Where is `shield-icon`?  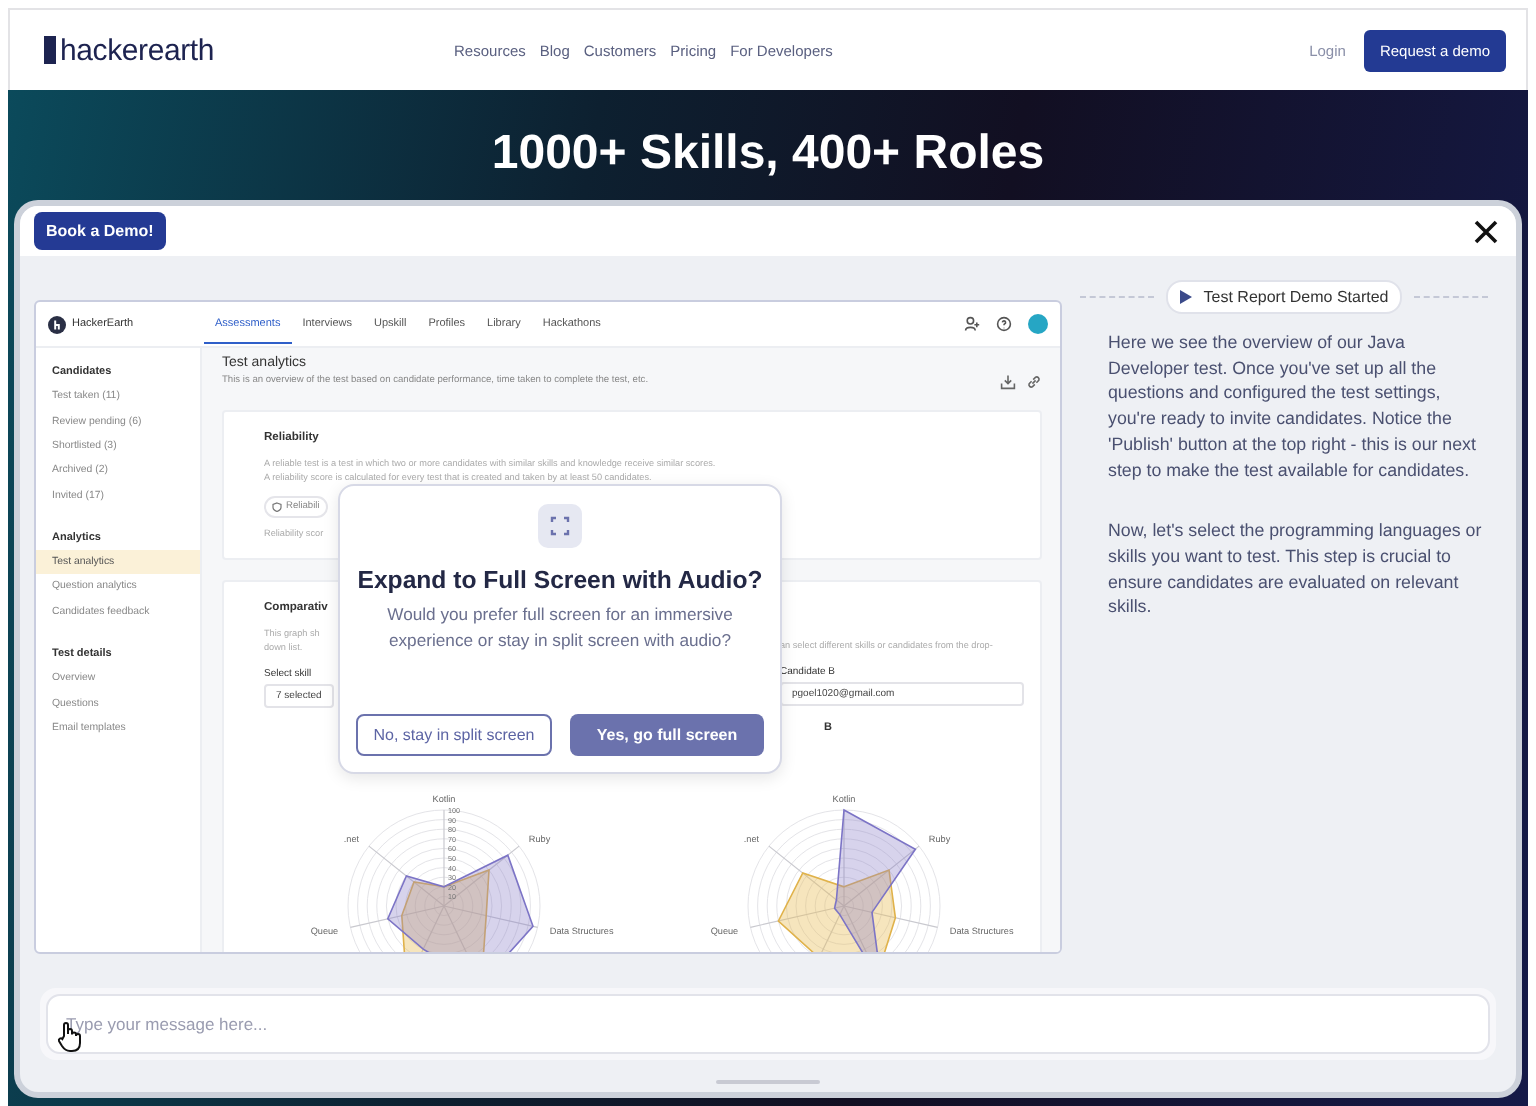
shield-icon is located at coordinates (277, 507).